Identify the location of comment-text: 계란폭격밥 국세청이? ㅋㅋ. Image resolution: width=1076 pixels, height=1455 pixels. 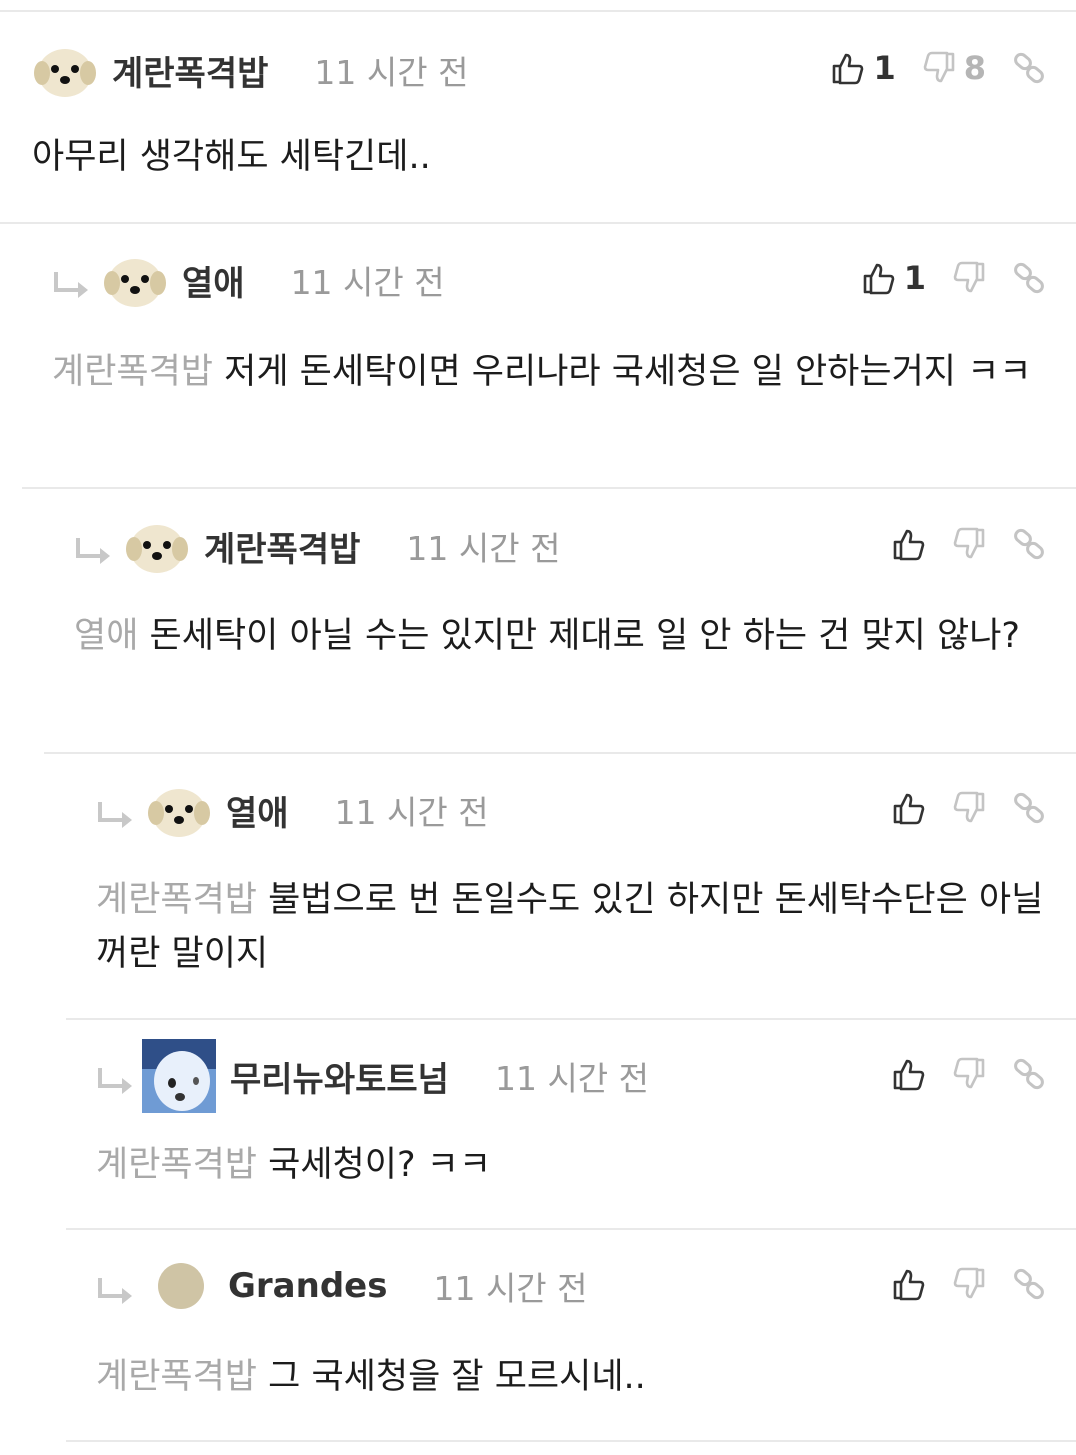
(576, 1165).